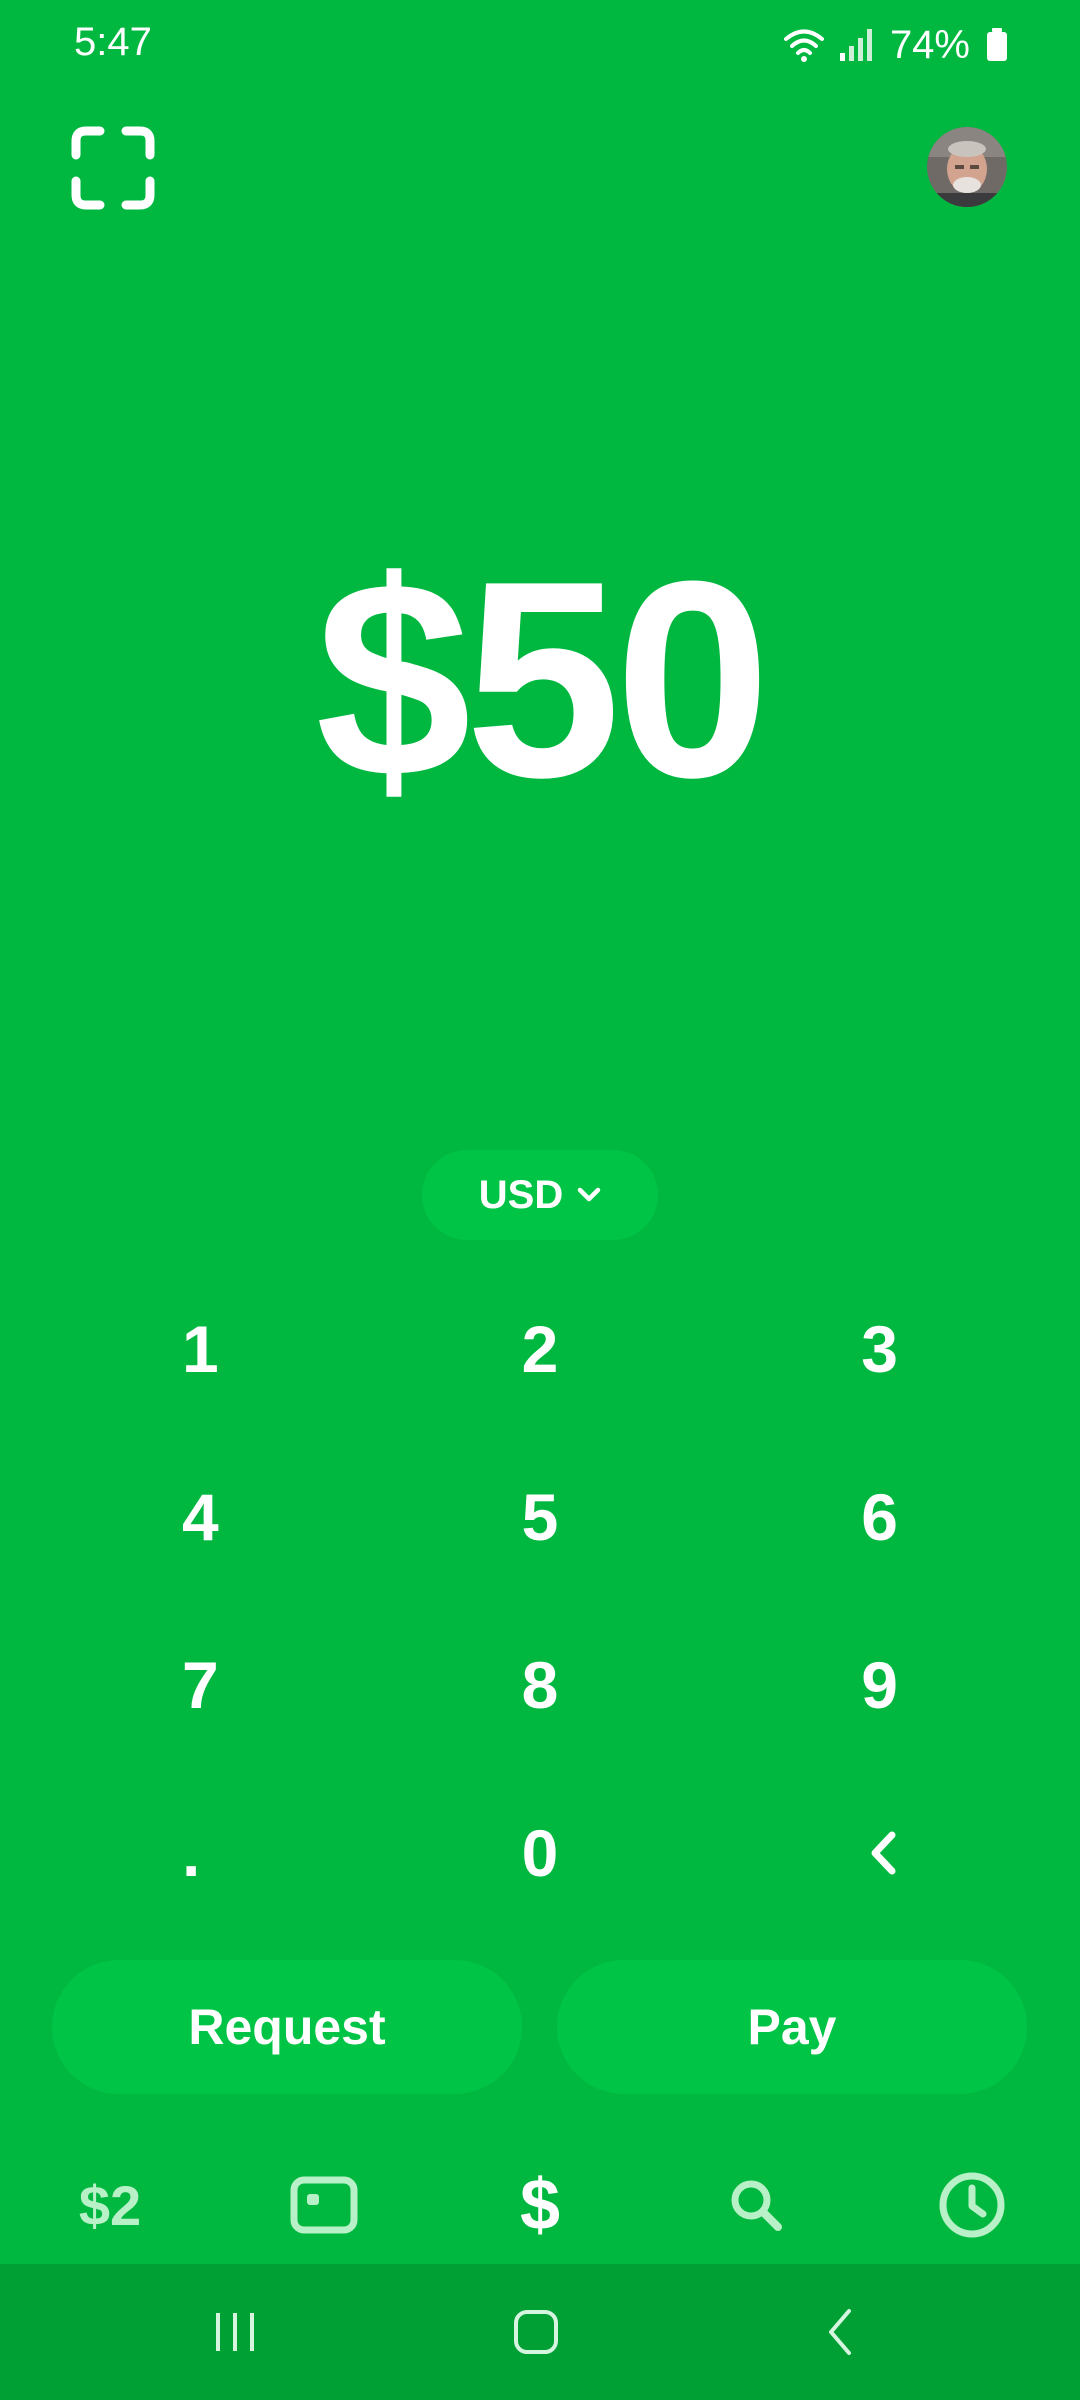  Describe the element at coordinates (113, 42) in the screenshot. I see `status-time: 5:47` at that location.